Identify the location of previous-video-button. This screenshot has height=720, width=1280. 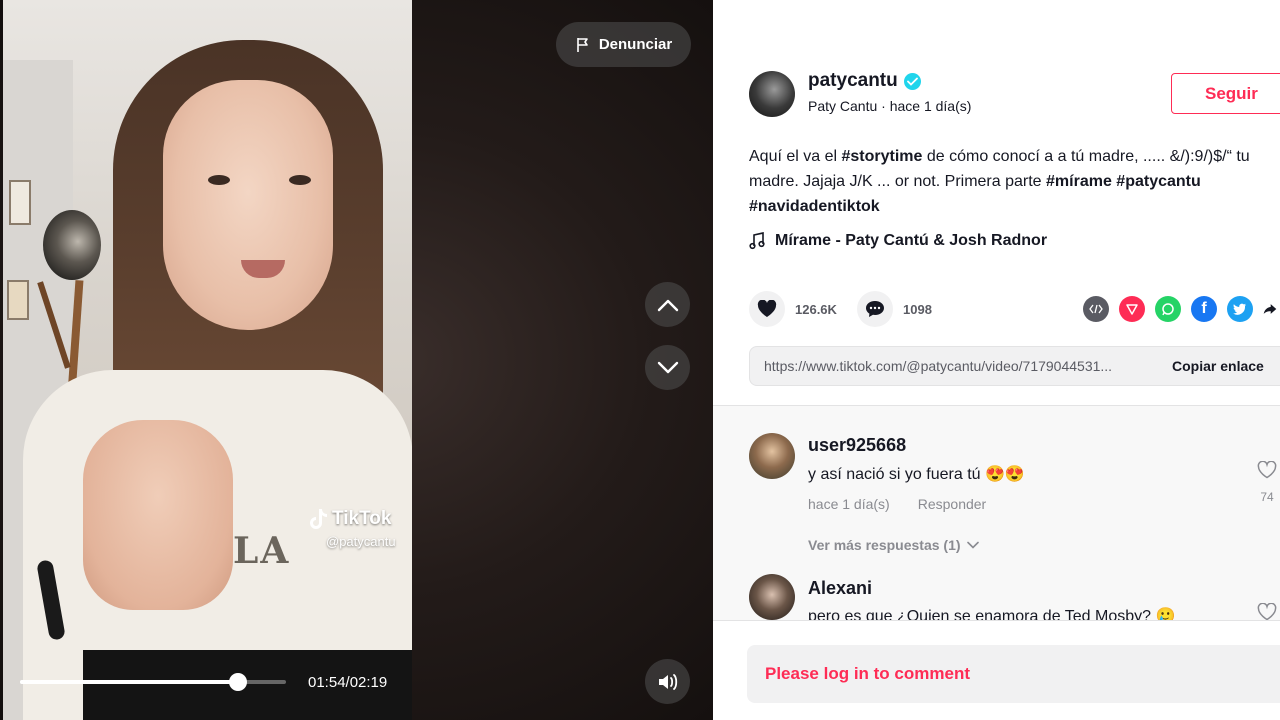
(667, 304).